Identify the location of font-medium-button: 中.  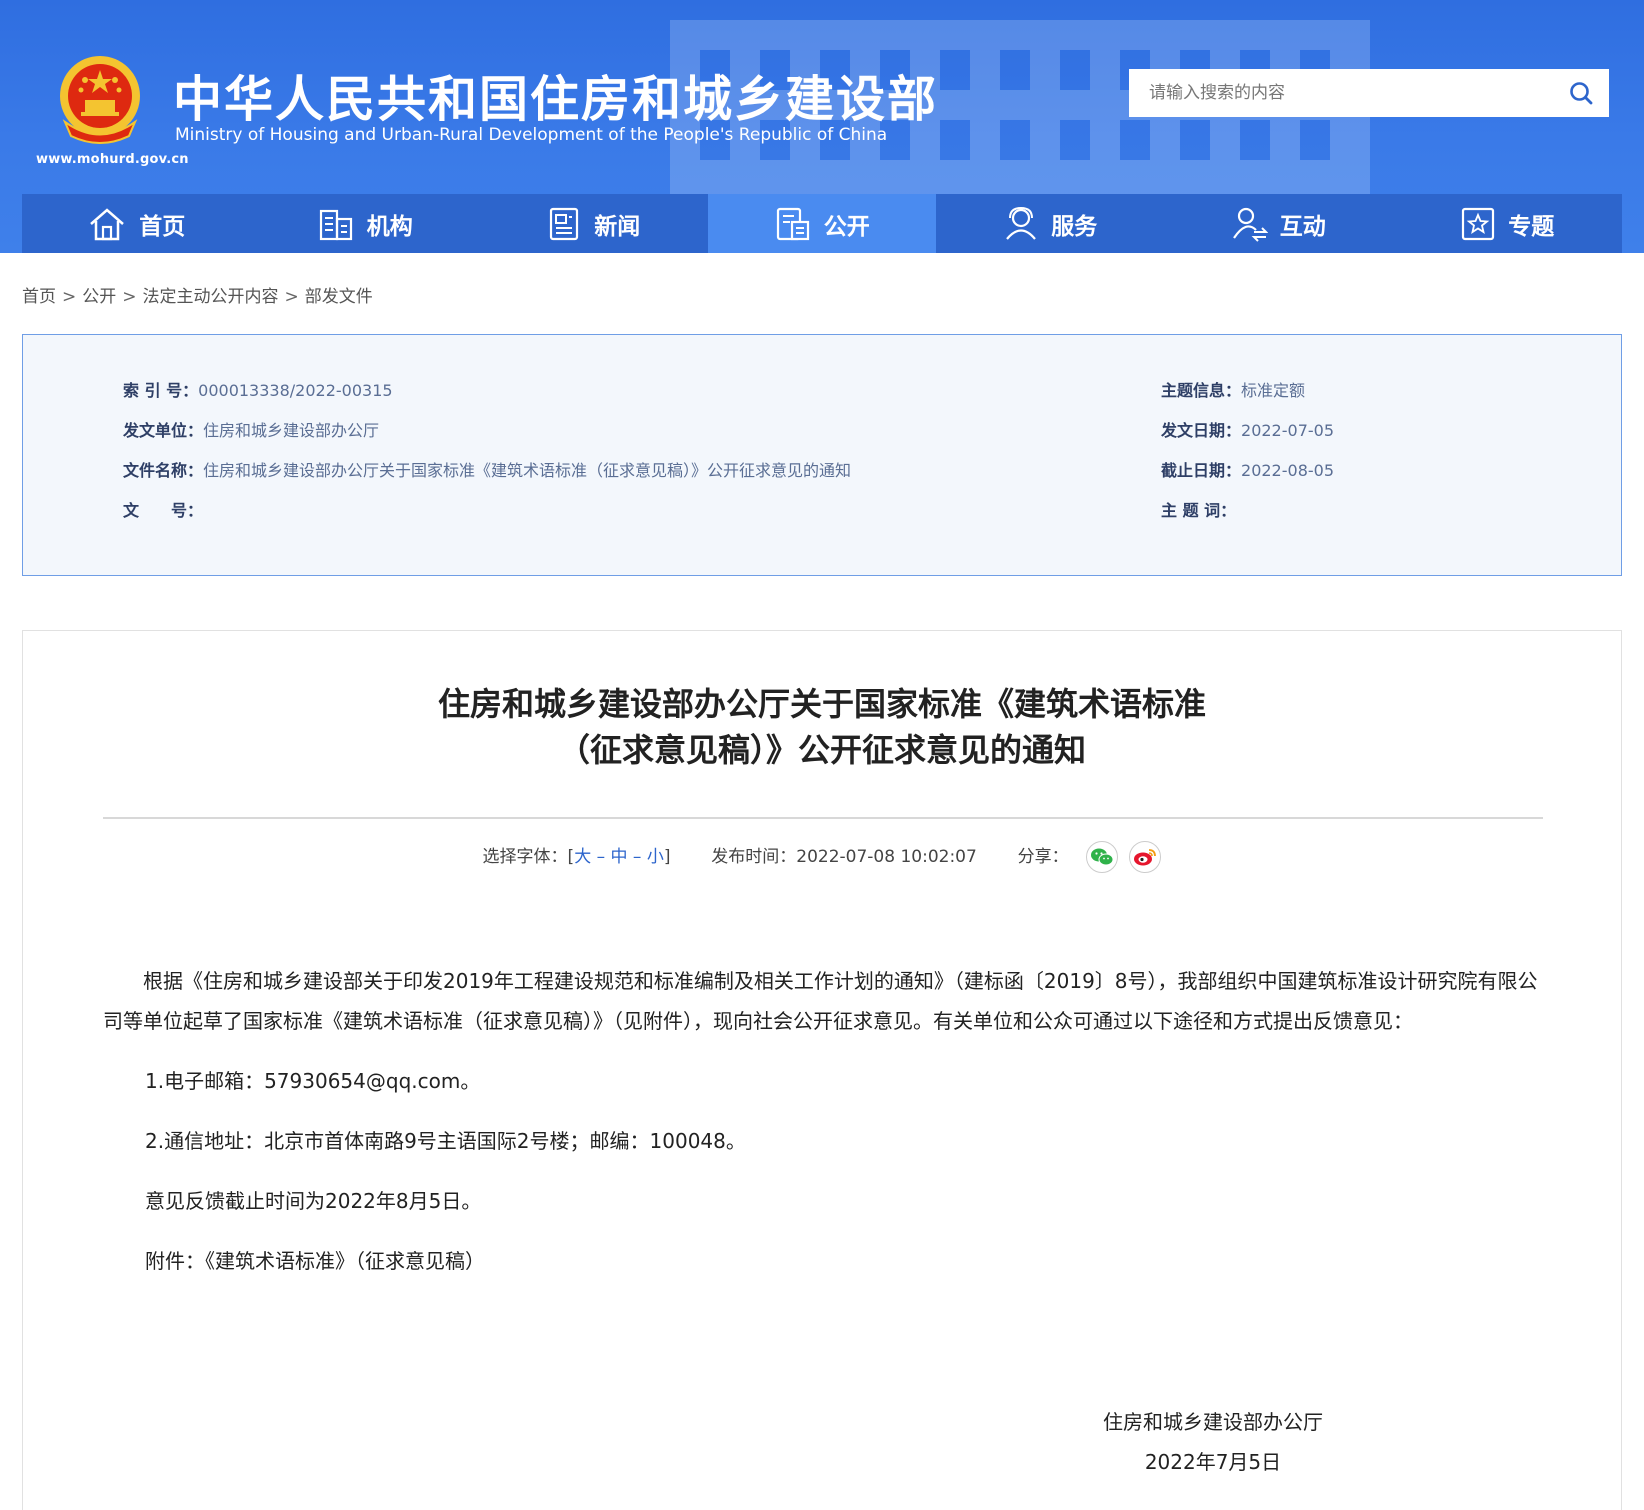
(619, 857).